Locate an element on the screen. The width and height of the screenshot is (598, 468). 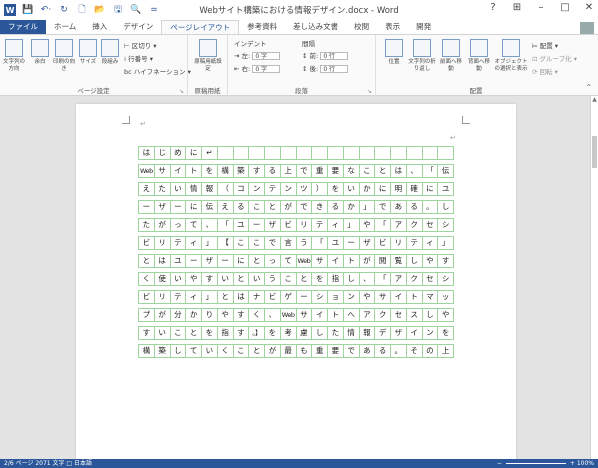
grid-cell: ユ is located at coordinates (242, 225).